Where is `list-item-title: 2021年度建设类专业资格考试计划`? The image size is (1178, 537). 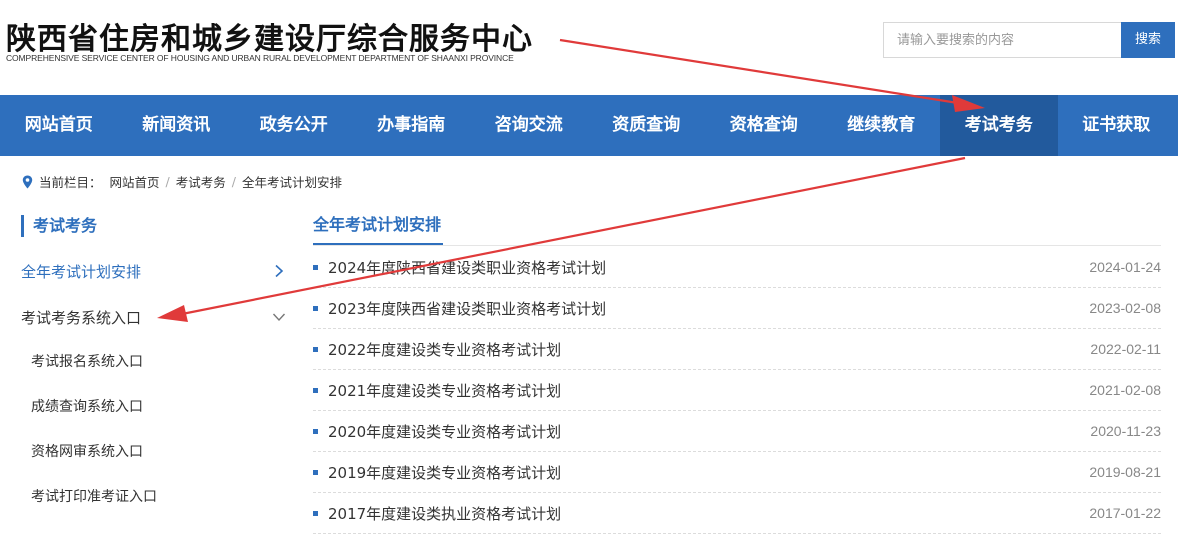 list-item-title: 2021年度建设类专业资格考试计划 is located at coordinates (708, 390).